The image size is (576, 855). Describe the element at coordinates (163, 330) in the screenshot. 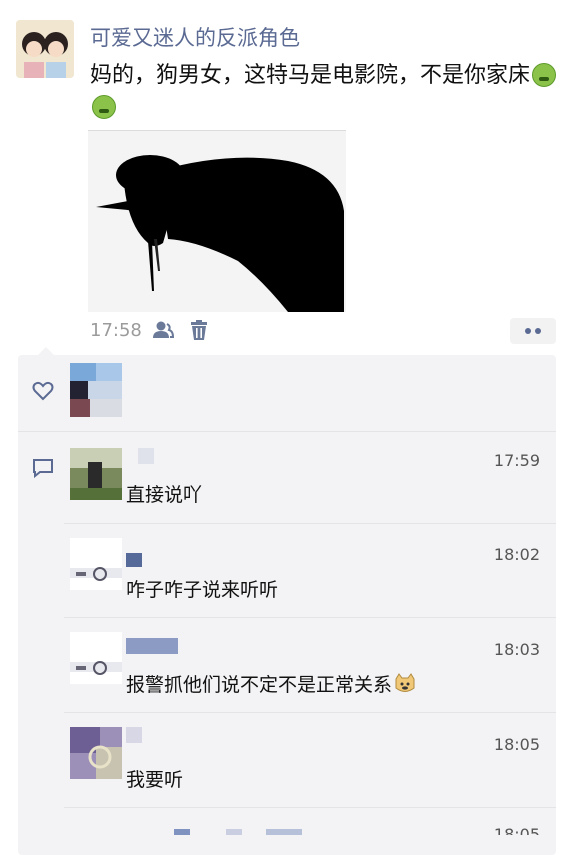

I see `friends-visibility-icon` at that location.